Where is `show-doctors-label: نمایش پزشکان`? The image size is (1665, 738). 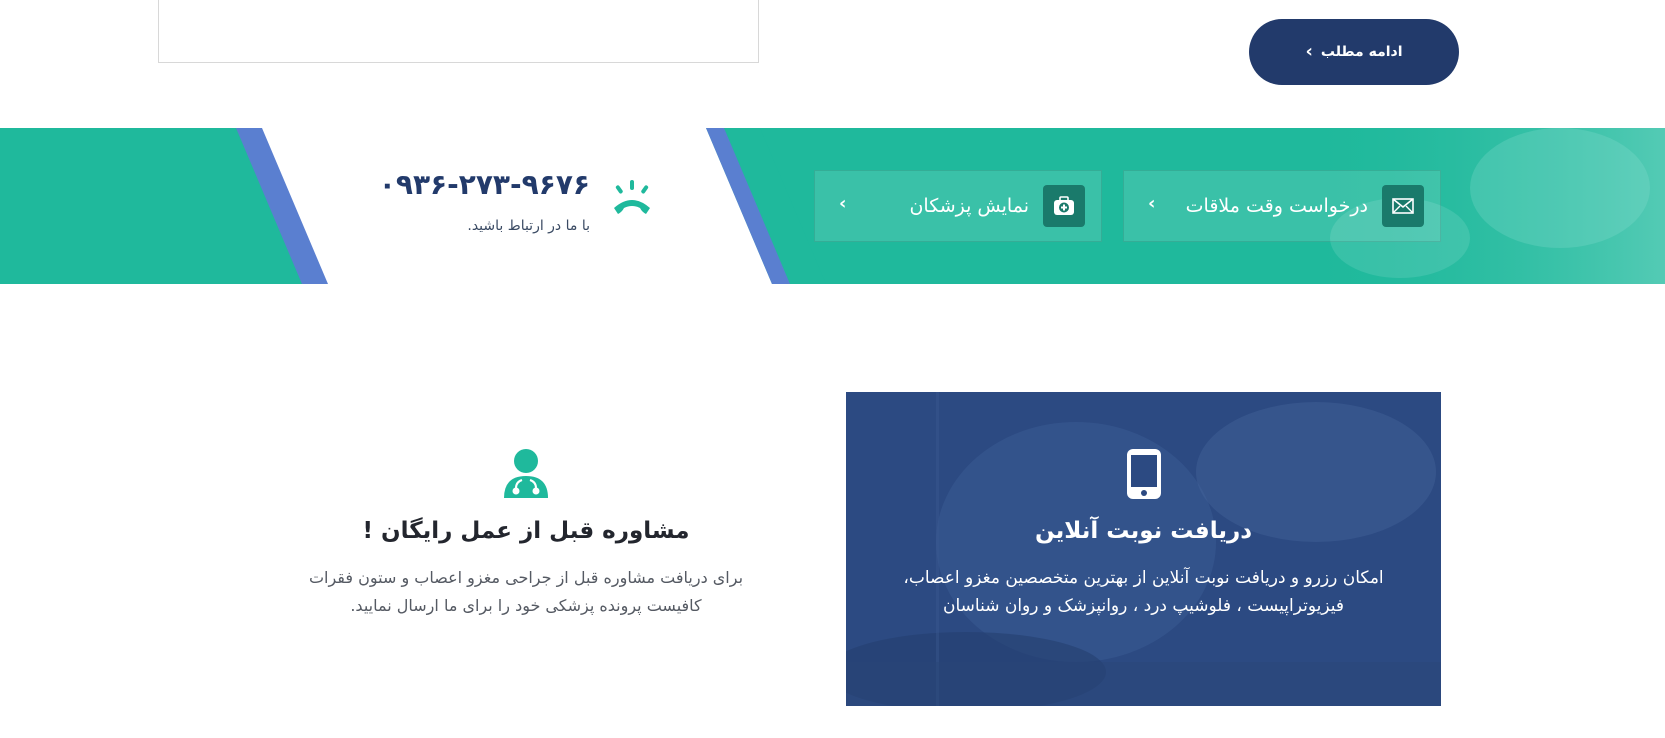
show-doctors-label: نمایش پزشکان is located at coordinates (969, 206).